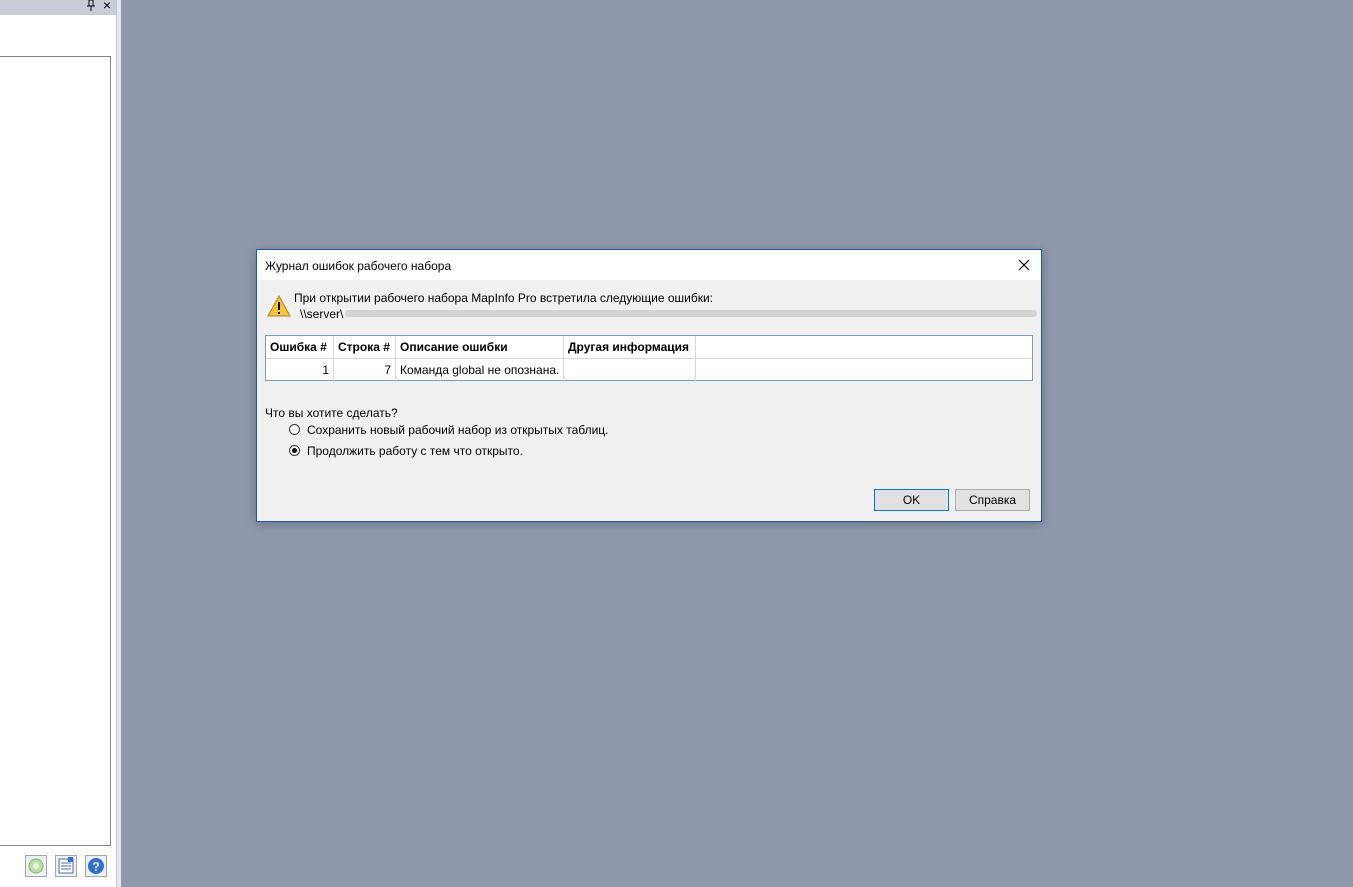  I want to click on column-header, so click(864, 347).